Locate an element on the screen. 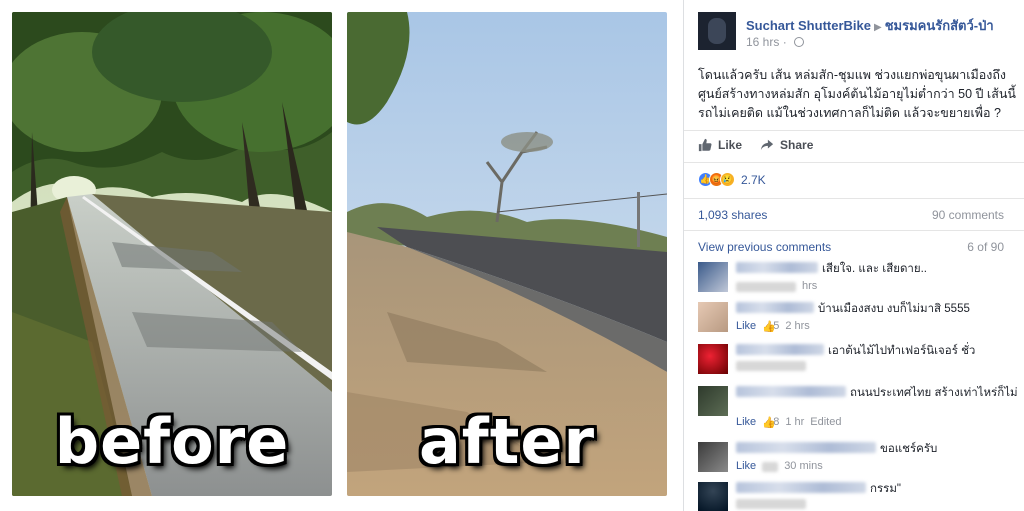 The image size is (1024, 511). comment-pagination: 6 of 90 is located at coordinates (985, 247).